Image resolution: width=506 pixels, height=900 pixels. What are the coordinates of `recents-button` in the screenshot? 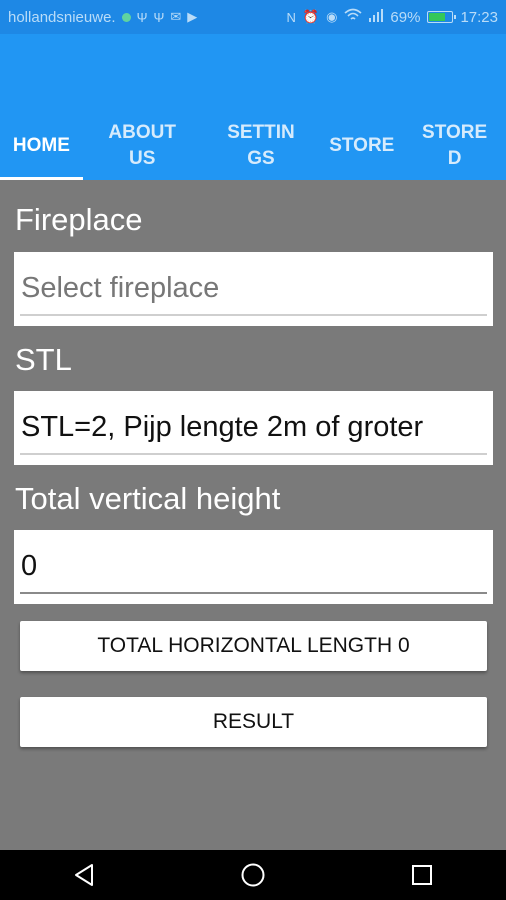 It's located at (422, 875).